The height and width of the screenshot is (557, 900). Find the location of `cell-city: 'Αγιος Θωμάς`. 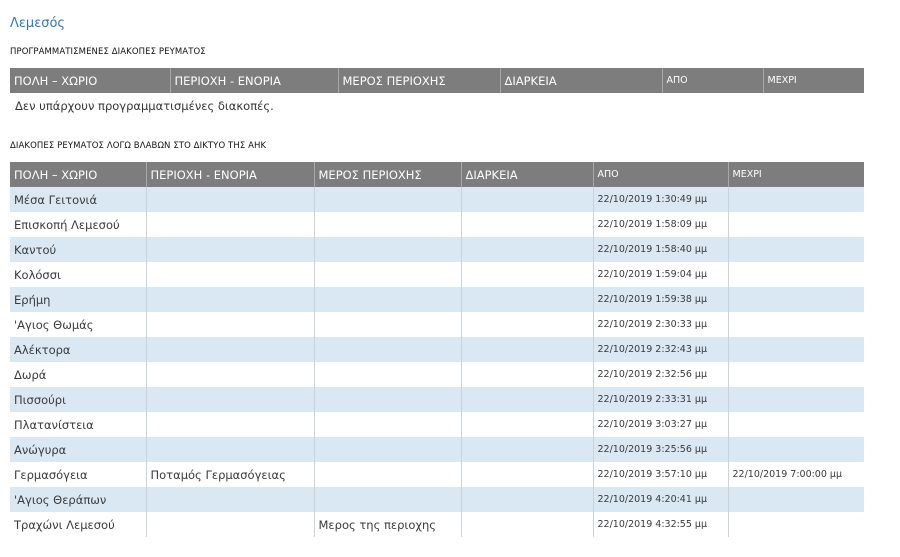

cell-city: 'Αγιος Θωμάς is located at coordinates (78, 324).